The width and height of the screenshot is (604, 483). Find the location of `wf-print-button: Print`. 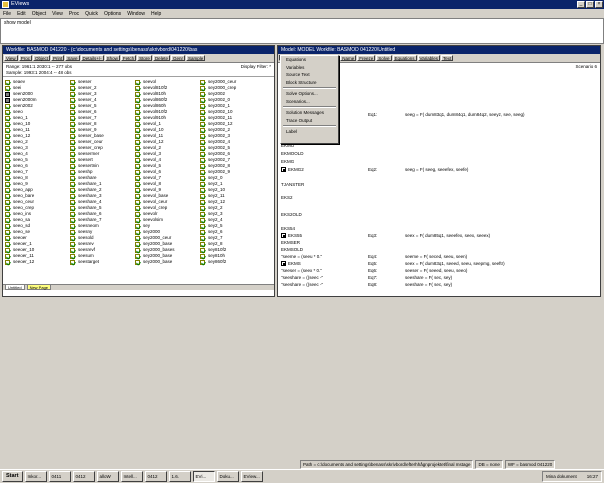

wf-print-button: Print is located at coordinates (57, 58).